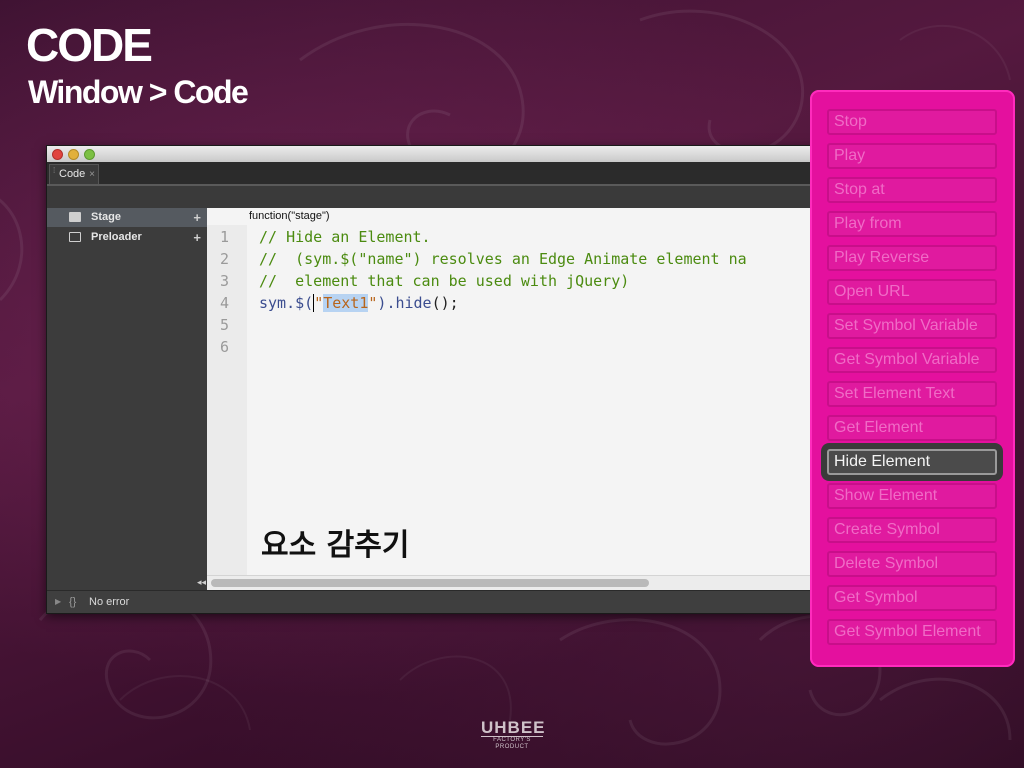 The height and width of the screenshot is (768, 1024). What do you see at coordinates (912, 564) in the screenshot?
I see `action-delete-symbol: Delete Symbol` at bounding box center [912, 564].